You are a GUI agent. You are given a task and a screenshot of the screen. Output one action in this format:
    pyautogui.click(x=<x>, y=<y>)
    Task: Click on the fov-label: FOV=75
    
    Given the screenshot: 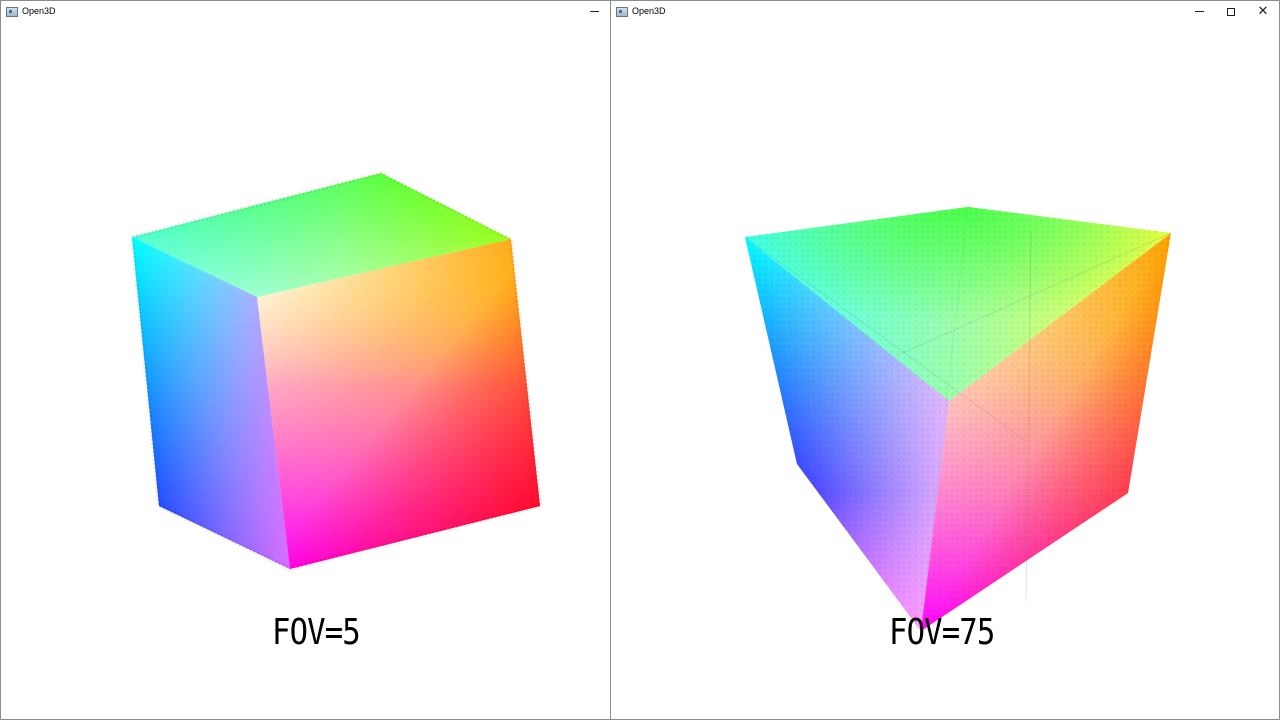 What is the action you would take?
    pyautogui.click(x=942, y=632)
    